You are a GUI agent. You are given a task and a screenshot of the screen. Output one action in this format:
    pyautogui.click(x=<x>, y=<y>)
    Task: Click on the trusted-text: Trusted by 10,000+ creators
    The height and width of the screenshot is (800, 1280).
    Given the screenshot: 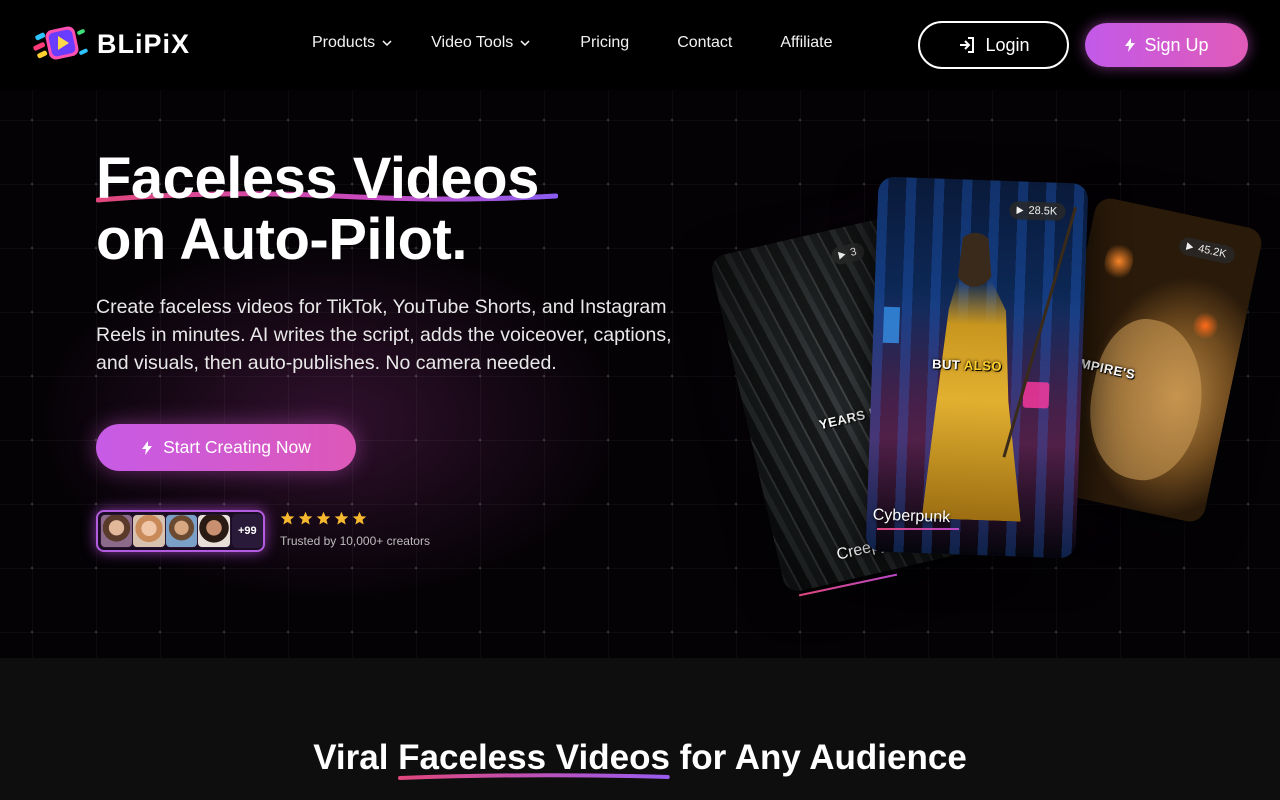 What is the action you would take?
    pyautogui.click(x=355, y=541)
    